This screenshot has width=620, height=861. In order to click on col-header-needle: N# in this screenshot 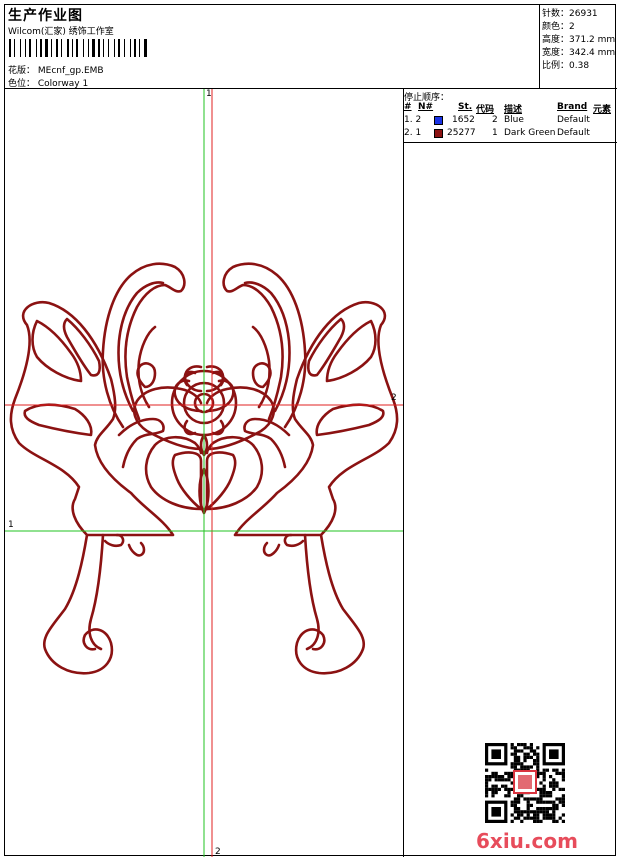, I will do `click(426, 107)`.